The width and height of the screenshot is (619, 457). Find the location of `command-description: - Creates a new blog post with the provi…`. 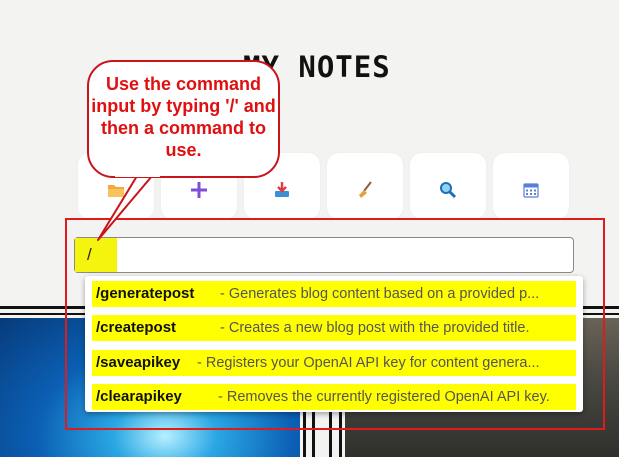

command-description: - Creates a new blog post with the provi… is located at coordinates (375, 328).